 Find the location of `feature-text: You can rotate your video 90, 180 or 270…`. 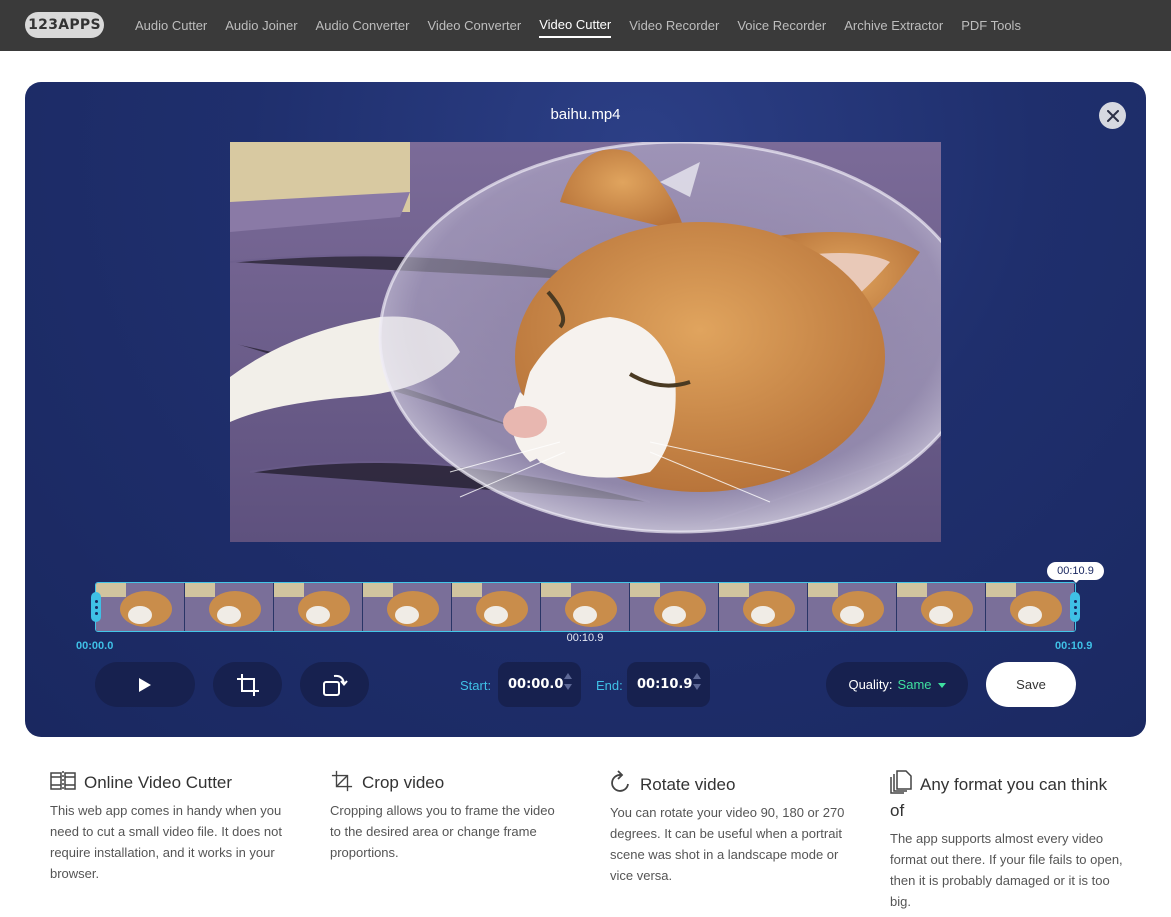

feature-text: You can rotate your video 90, 180 or 270… is located at coordinates (727, 844).